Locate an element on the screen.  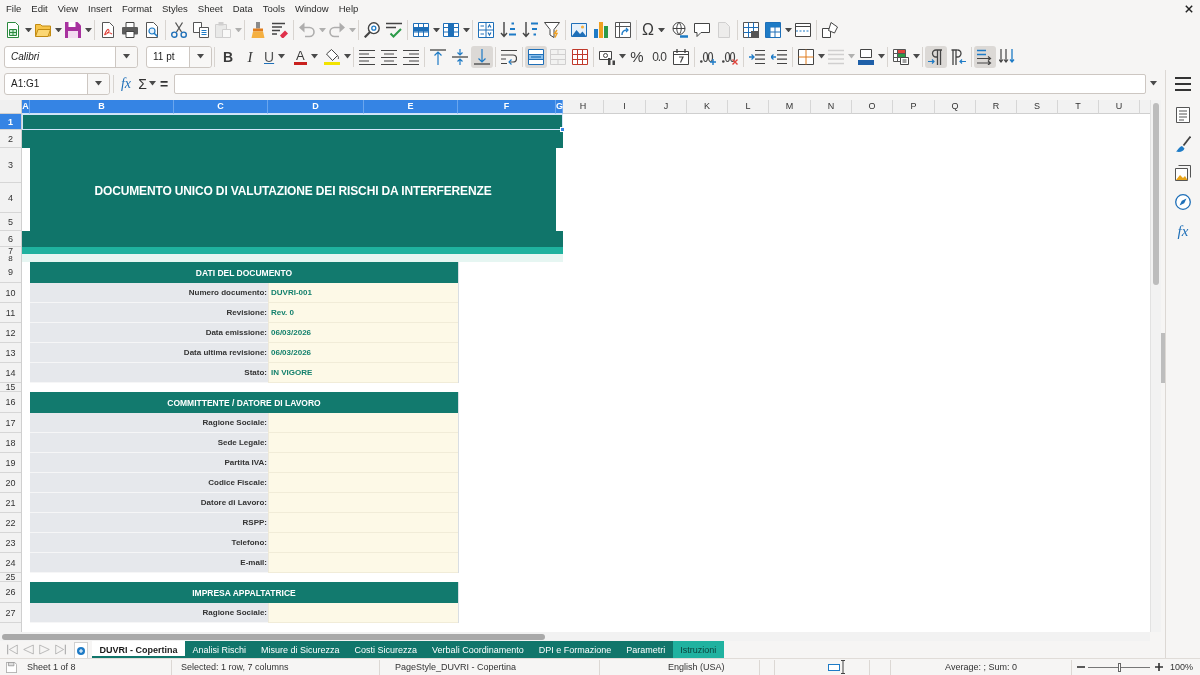
row-header: 12 is located at coordinates (10, 333).